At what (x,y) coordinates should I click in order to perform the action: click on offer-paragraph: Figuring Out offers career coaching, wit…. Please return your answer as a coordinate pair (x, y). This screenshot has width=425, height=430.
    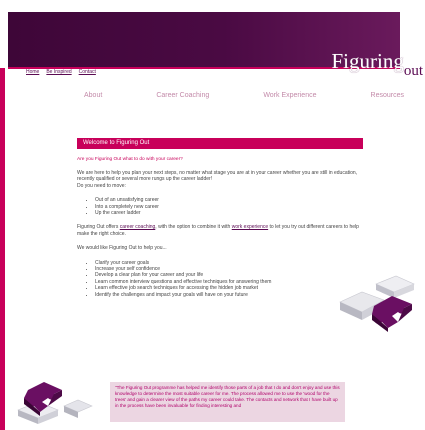
    Looking at the image, I should click on (220, 230).